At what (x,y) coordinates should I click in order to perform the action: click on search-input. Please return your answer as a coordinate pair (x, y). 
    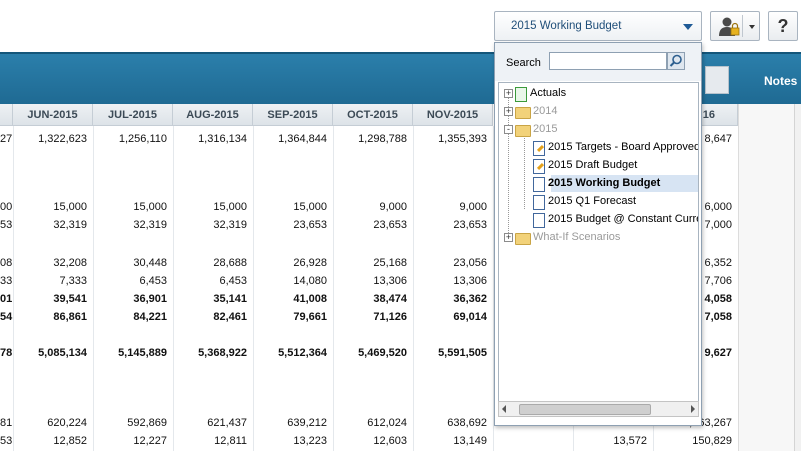
    Looking at the image, I should click on (608, 61).